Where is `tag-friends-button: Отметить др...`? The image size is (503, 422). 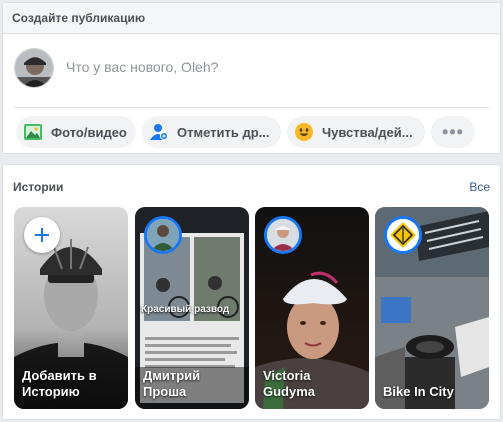
tag-friends-button: Отметить др... is located at coordinates (211, 132).